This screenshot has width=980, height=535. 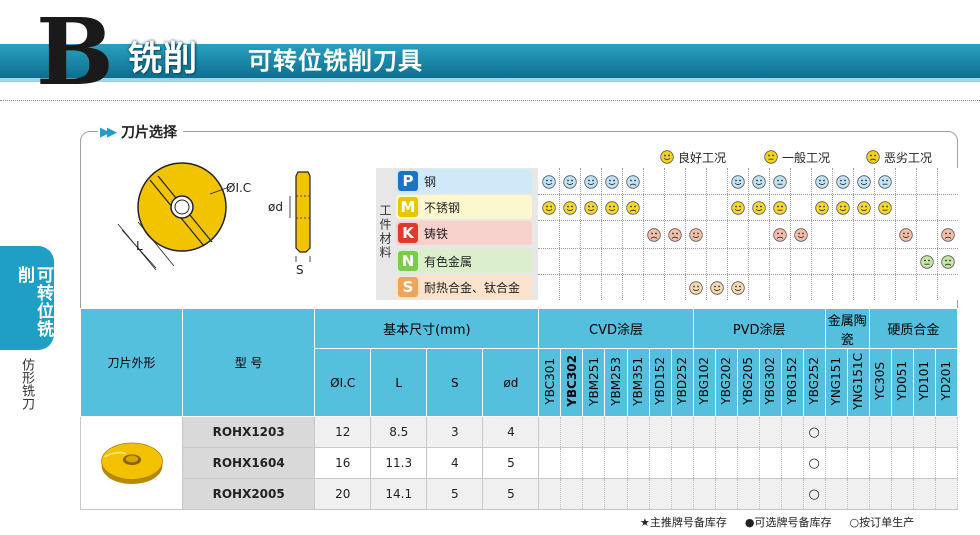 What do you see at coordinates (814, 463) in the screenshot?
I see `availability-cell: ○` at bounding box center [814, 463].